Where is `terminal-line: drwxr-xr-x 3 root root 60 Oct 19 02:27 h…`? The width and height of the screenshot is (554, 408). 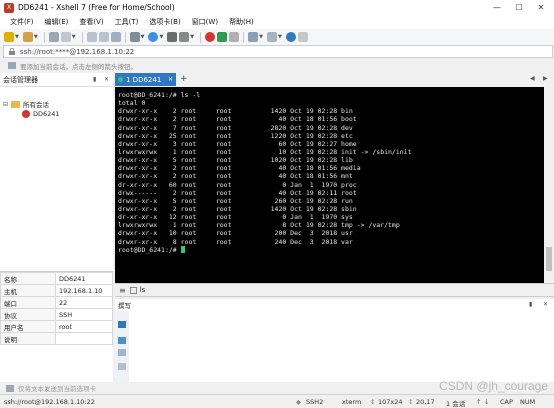
terminal-line: drwxr-xr-x 3 root root 60 Oct 19 02:27 h… is located at coordinates (237, 143).